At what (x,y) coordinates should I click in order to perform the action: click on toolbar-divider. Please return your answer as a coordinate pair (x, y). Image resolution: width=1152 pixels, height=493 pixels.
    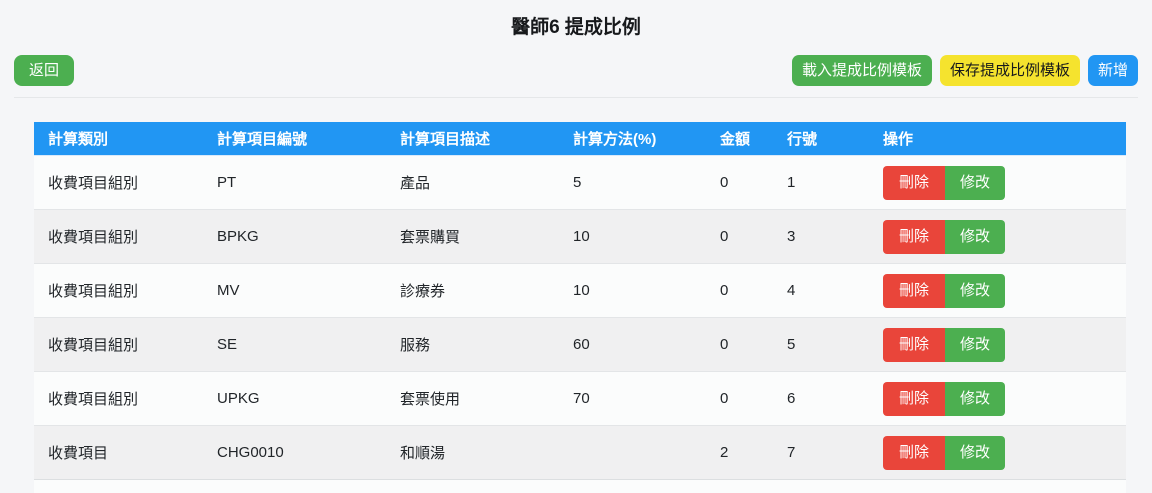
    Looking at the image, I should click on (576, 97).